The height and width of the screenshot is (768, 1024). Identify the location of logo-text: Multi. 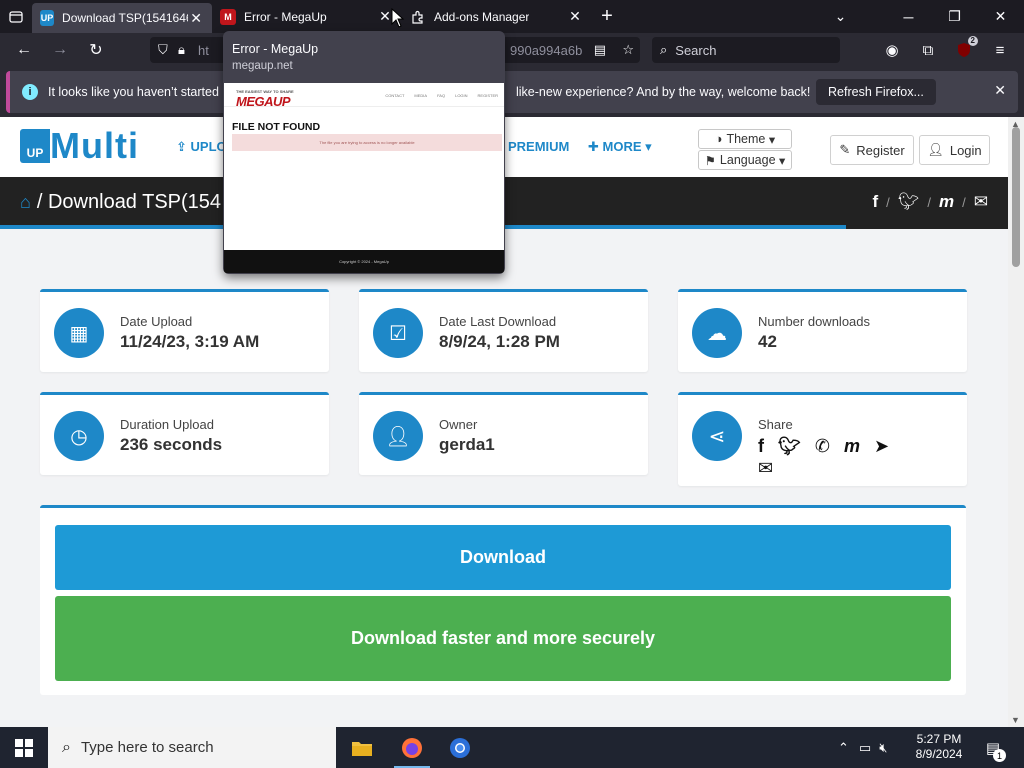
(94, 145).